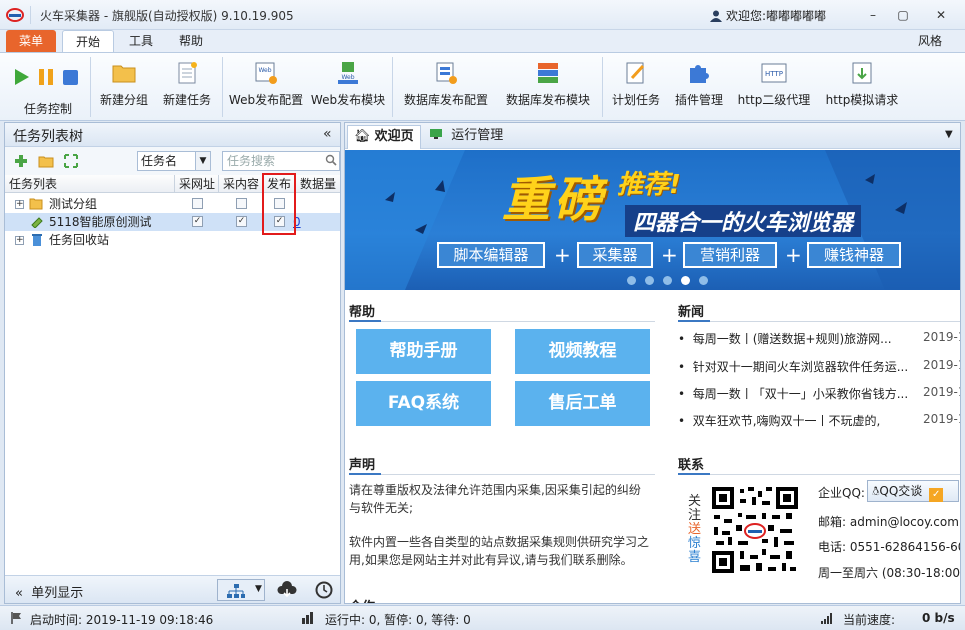  I want to click on tab-menu: 菜单, so click(31, 41).